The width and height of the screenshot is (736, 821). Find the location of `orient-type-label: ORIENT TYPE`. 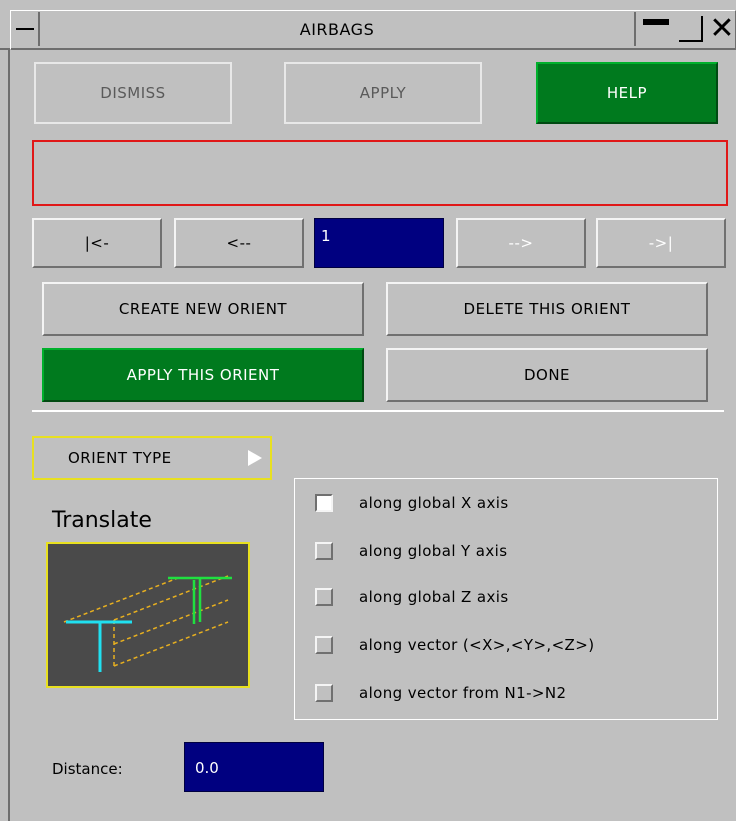

orient-type-label: ORIENT TYPE is located at coordinates (120, 458).